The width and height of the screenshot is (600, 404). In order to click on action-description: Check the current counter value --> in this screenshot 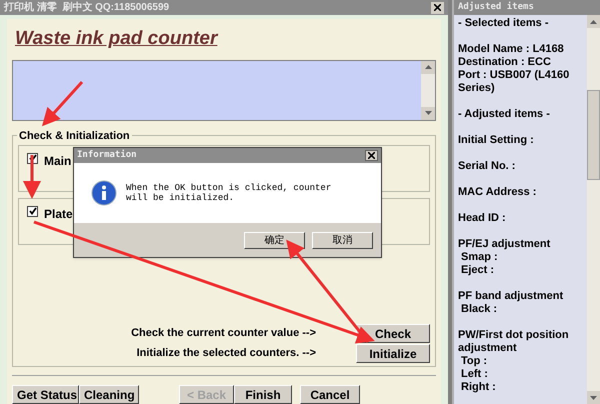, I will do `click(223, 333)`.